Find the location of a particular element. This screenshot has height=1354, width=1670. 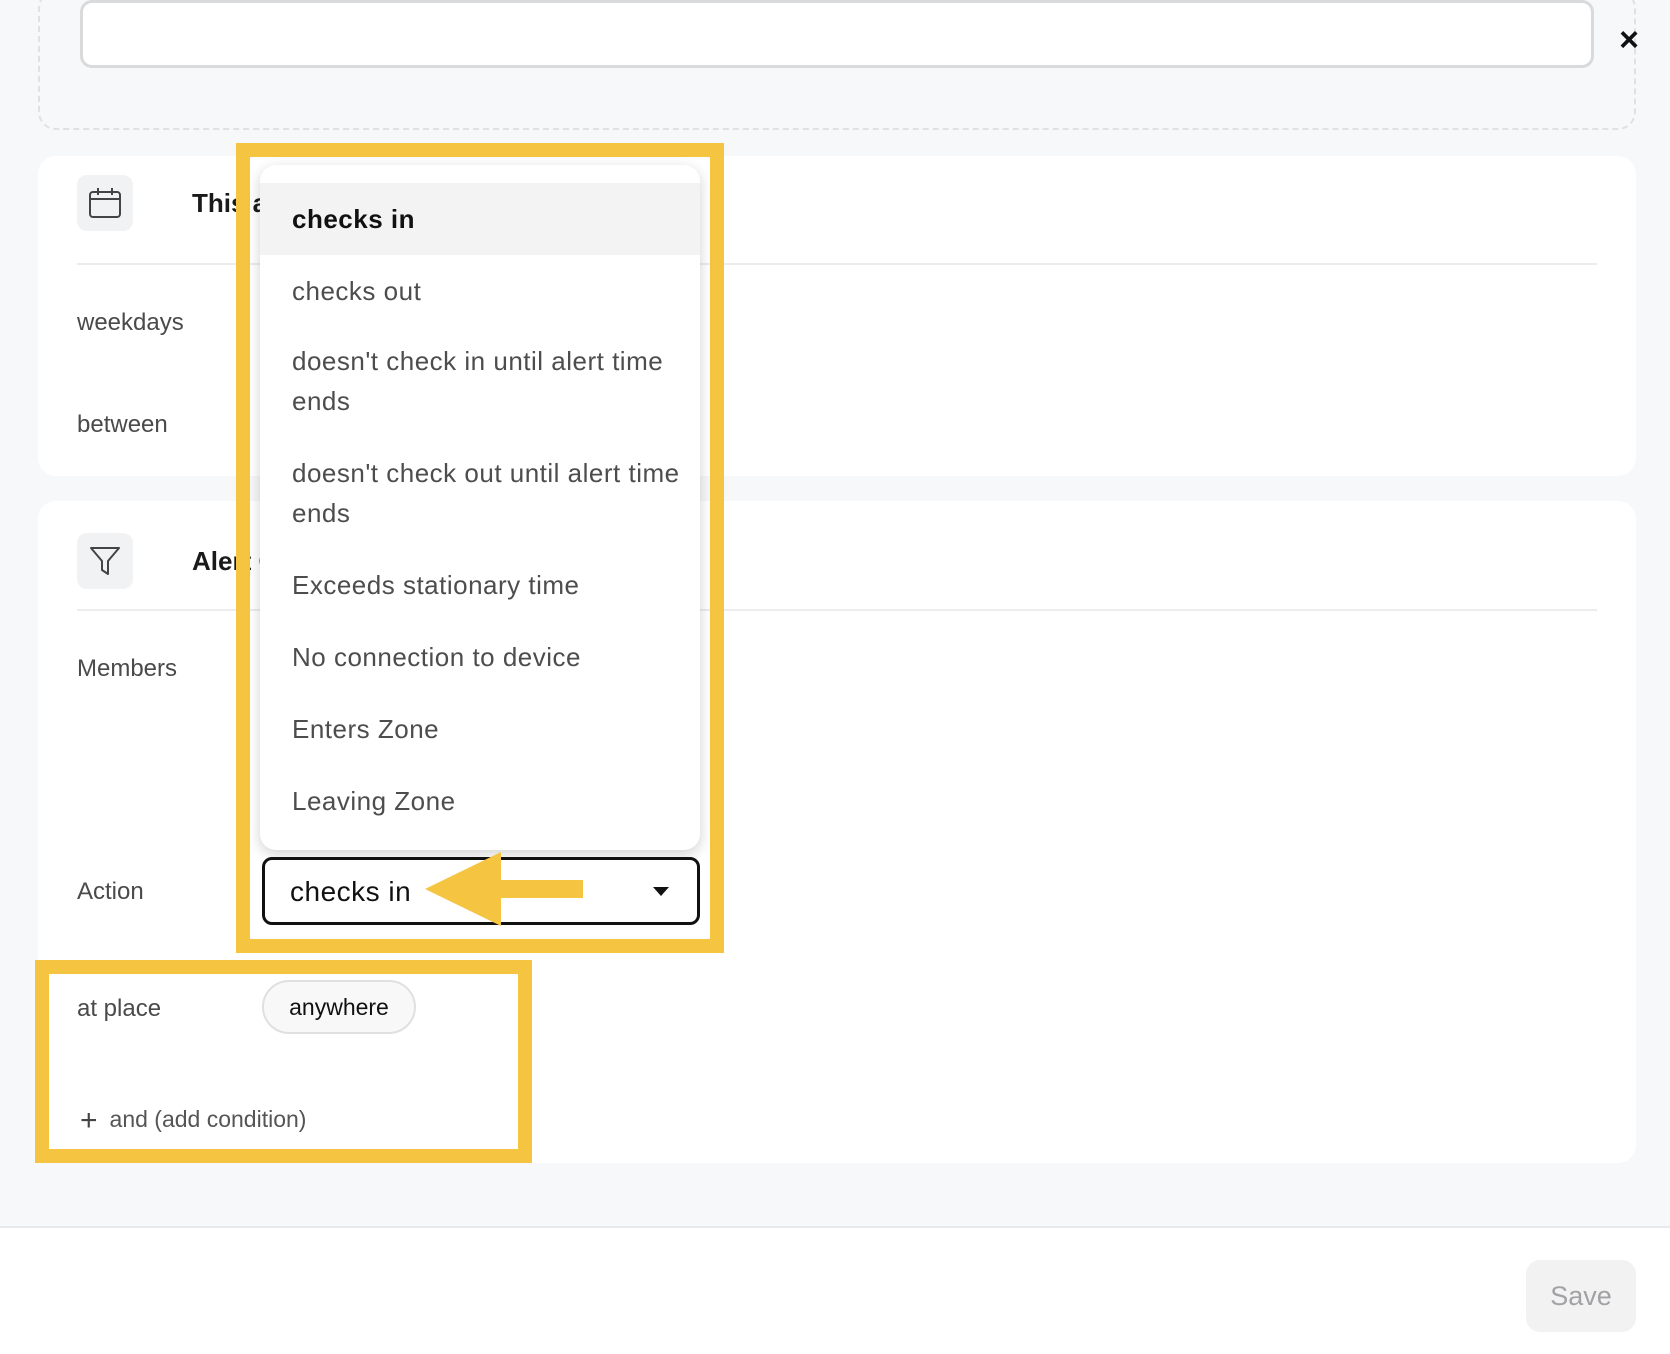

menu-option-no-connection: No connection to device is located at coordinates (480, 657).